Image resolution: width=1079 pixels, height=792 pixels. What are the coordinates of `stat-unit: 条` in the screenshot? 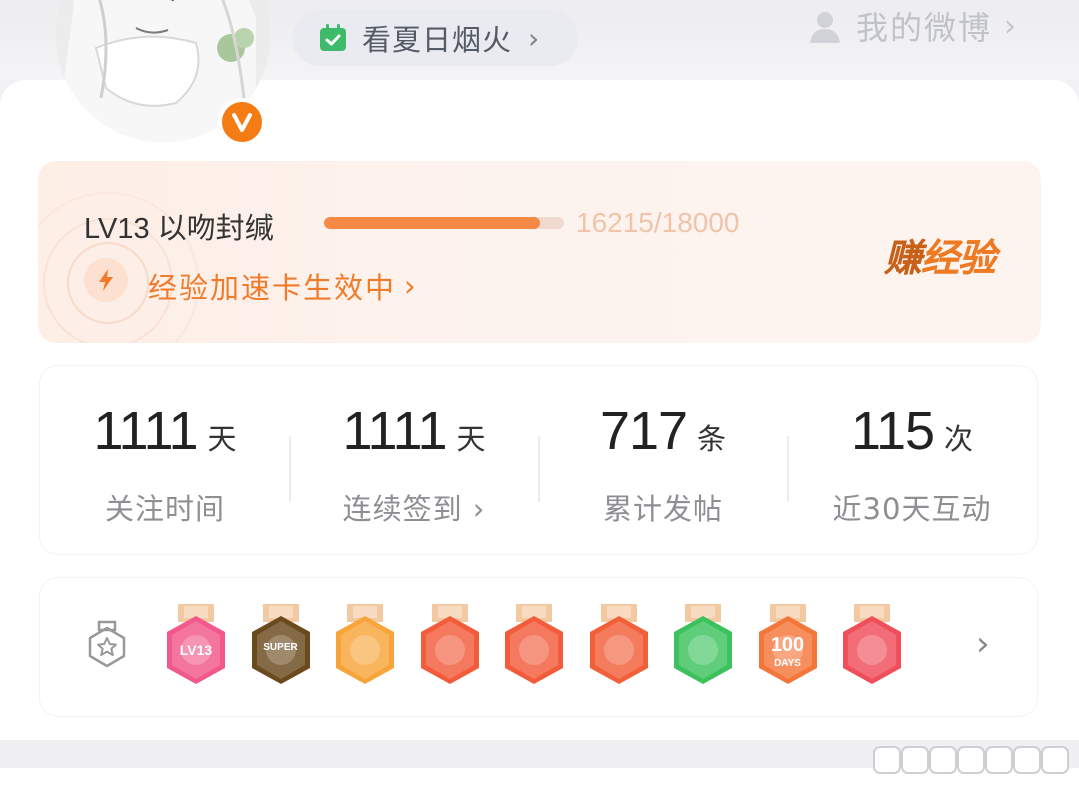 It's located at (712, 439).